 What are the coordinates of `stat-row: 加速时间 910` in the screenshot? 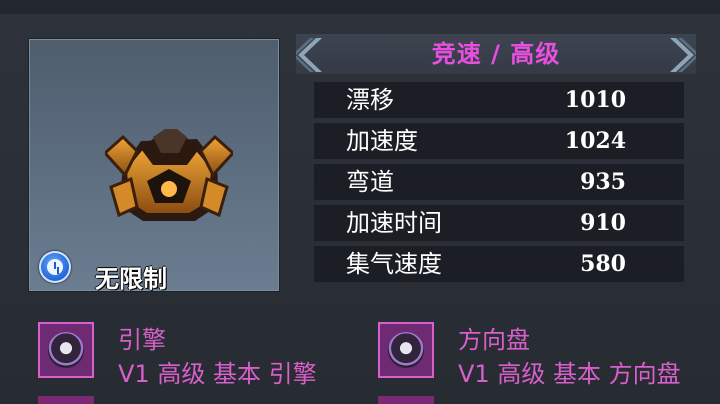 It's located at (499, 223).